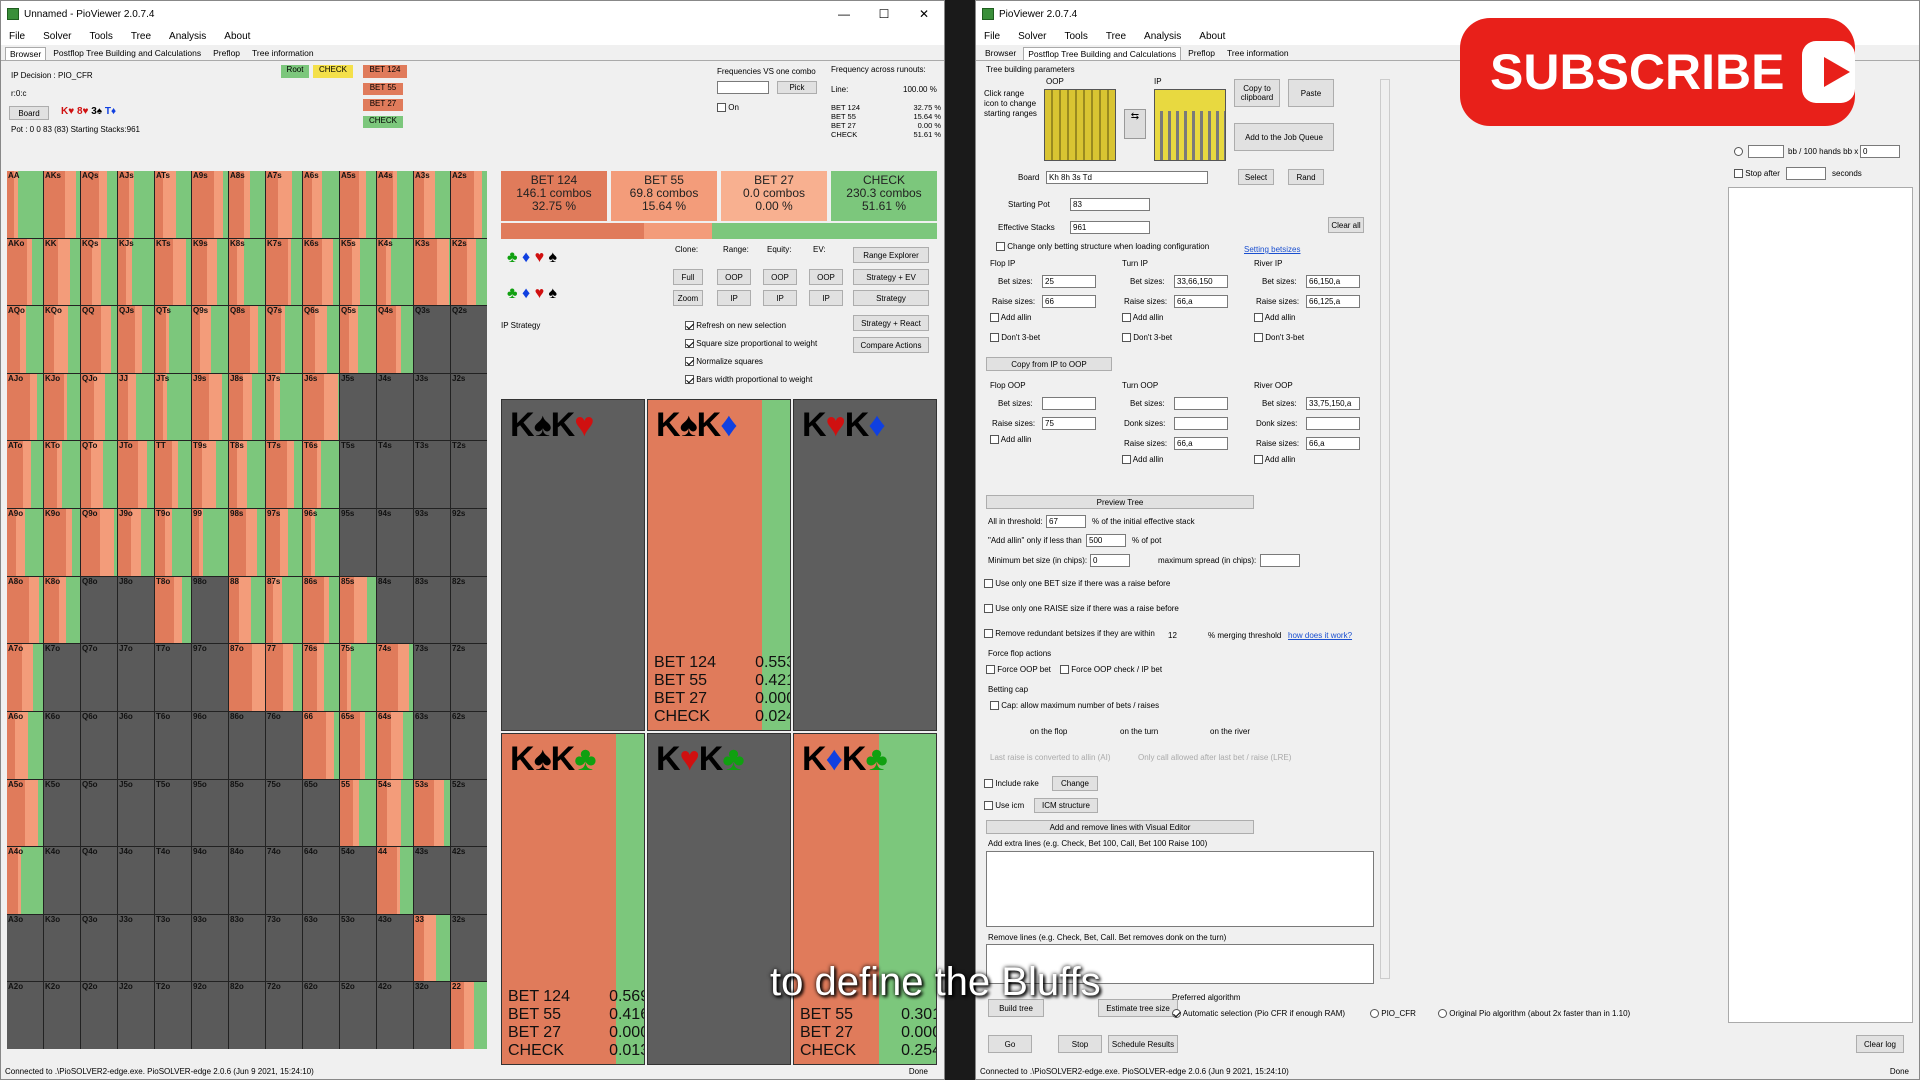 Image resolution: width=1920 pixels, height=1080 pixels. Describe the element at coordinates (358, 272) in the screenshot. I see `range-cell: K5s` at that location.